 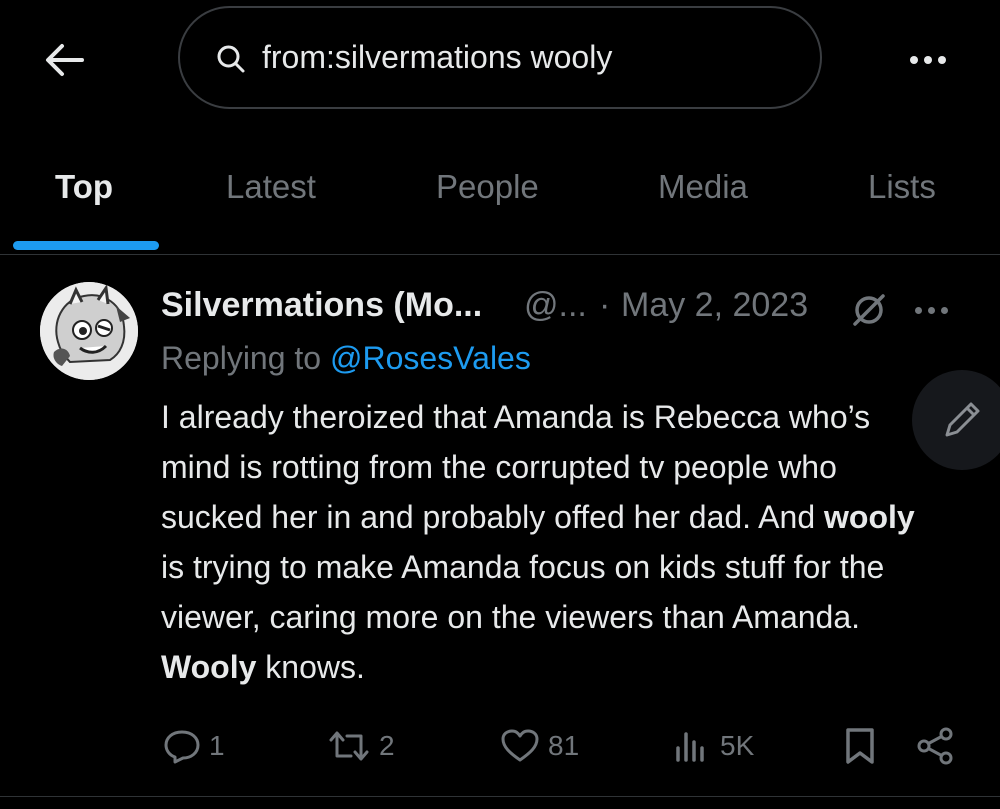 What do you see at coordinates (539, 746) in the screenshot?
I see `like-button: 81` at bounding box center [539, 746].